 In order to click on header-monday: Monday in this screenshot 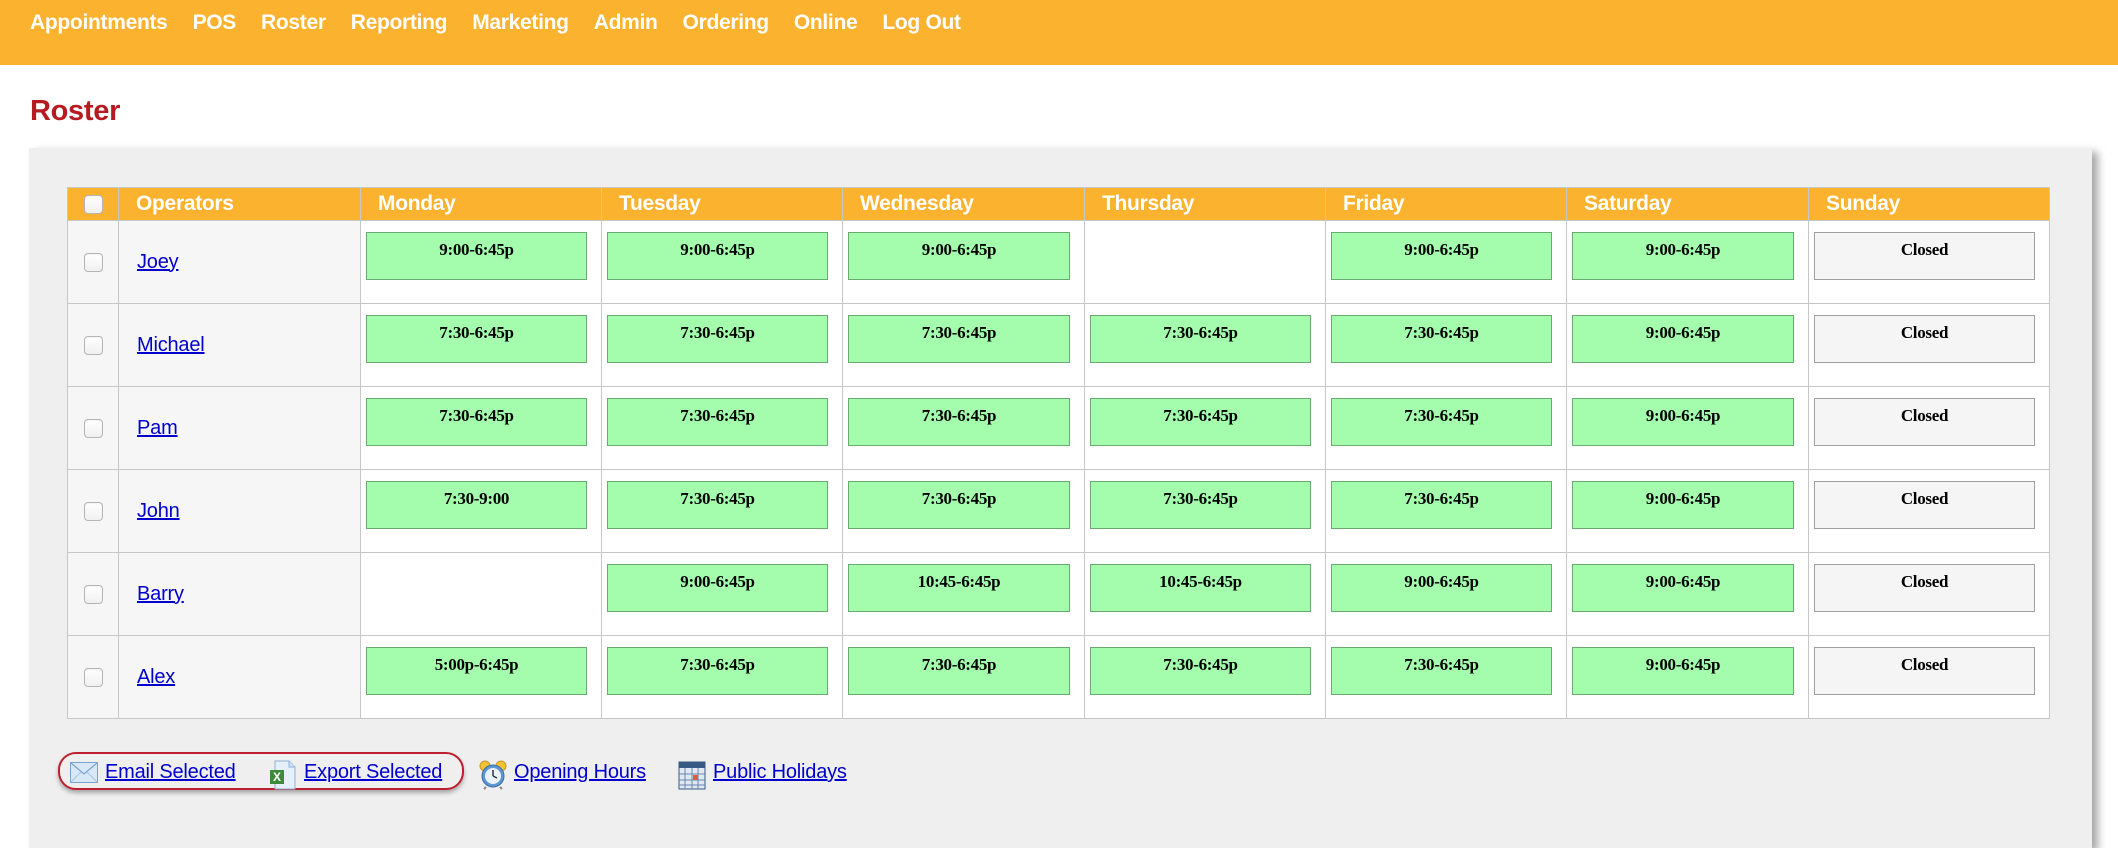, I will do `click(481, 204)`.